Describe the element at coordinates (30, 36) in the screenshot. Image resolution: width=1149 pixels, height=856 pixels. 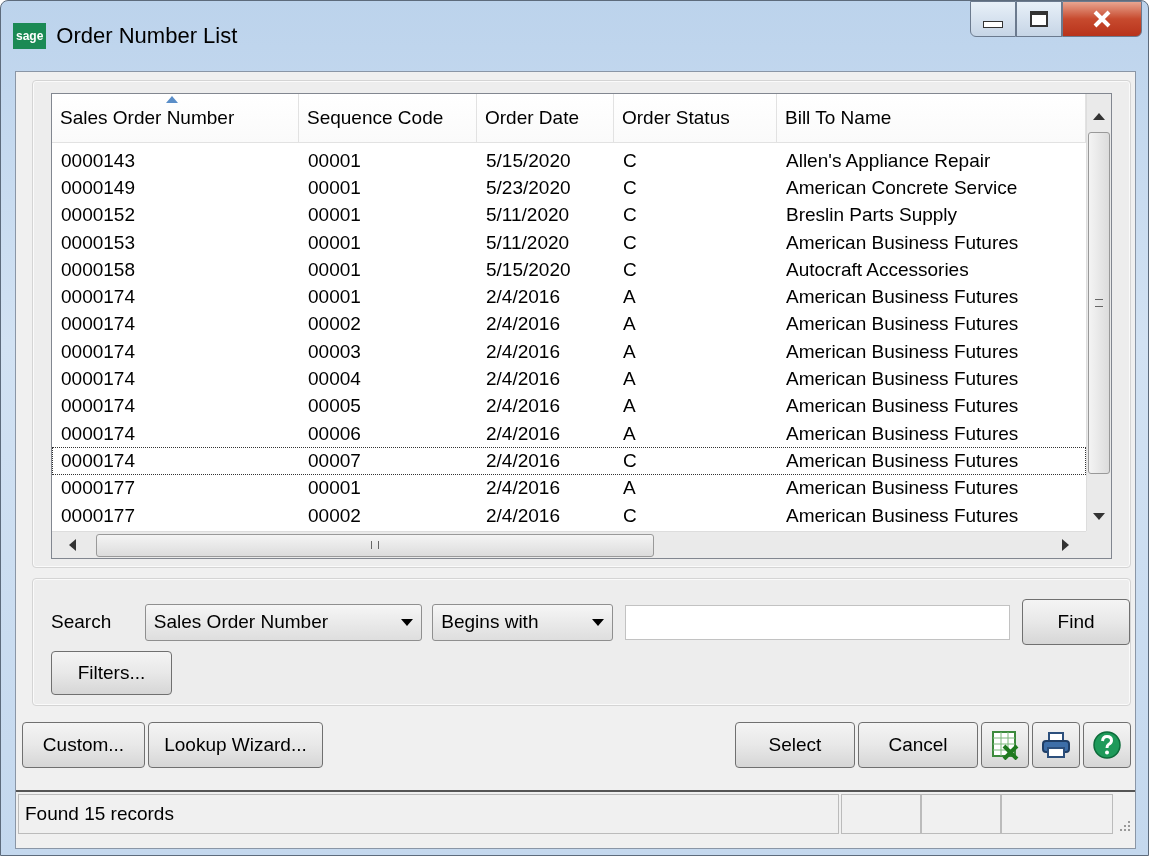
I see `sage-logo: sage` at that location.